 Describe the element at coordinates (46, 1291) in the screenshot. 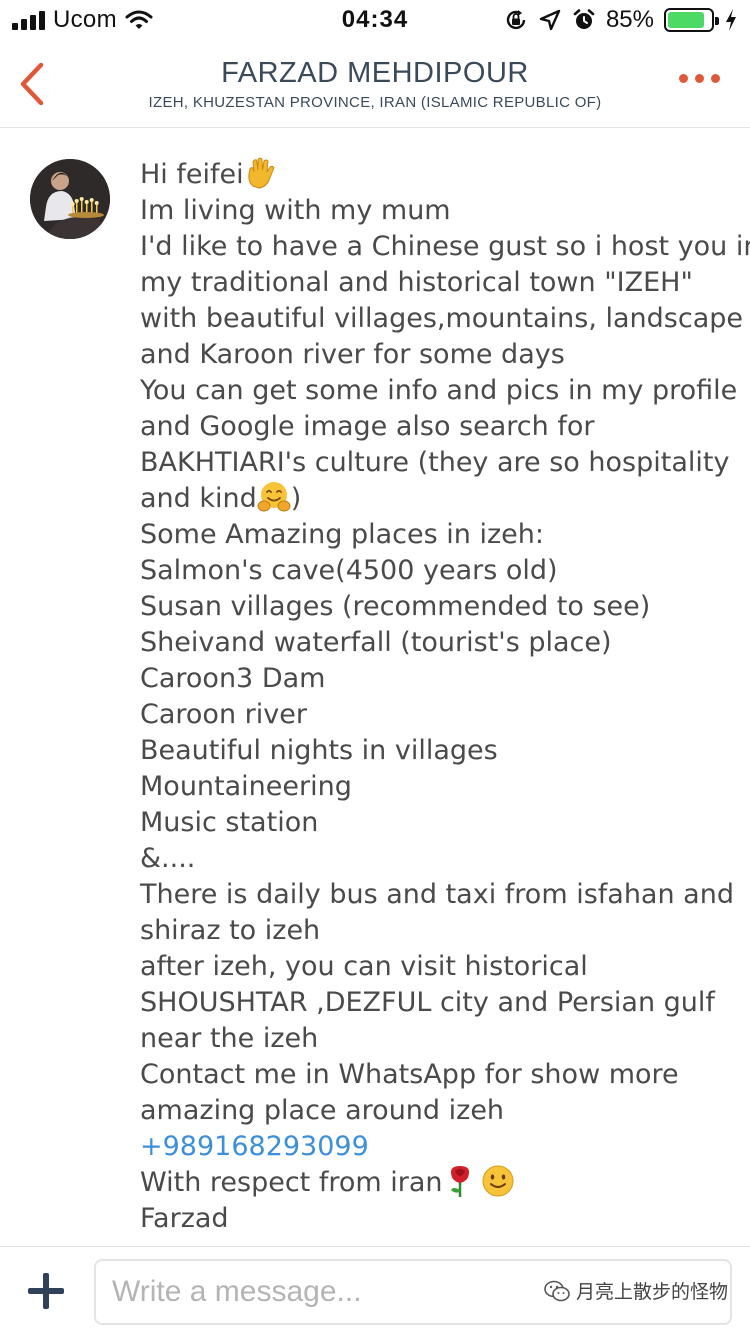

I see `add-attachment-button` at that location.